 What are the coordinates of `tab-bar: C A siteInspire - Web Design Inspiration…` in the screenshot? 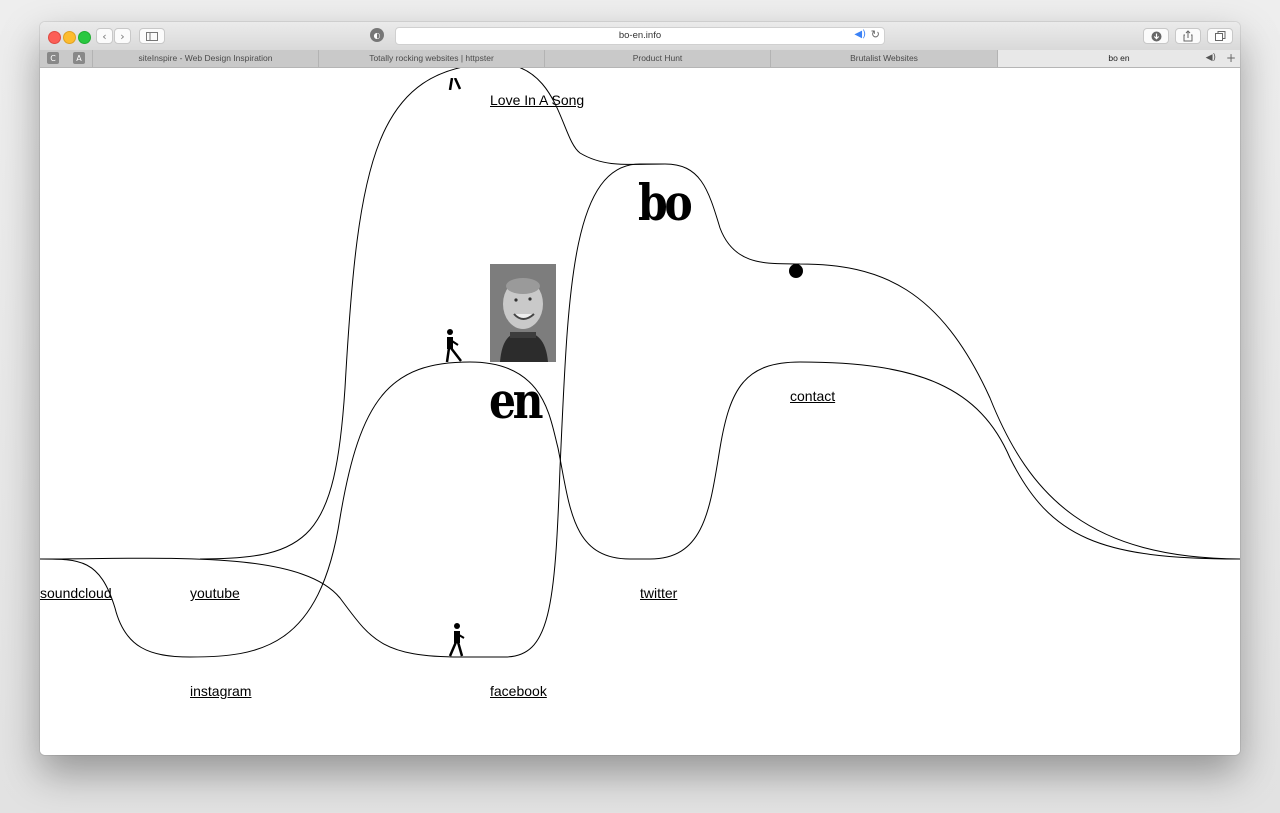 It's located at (640, 59).